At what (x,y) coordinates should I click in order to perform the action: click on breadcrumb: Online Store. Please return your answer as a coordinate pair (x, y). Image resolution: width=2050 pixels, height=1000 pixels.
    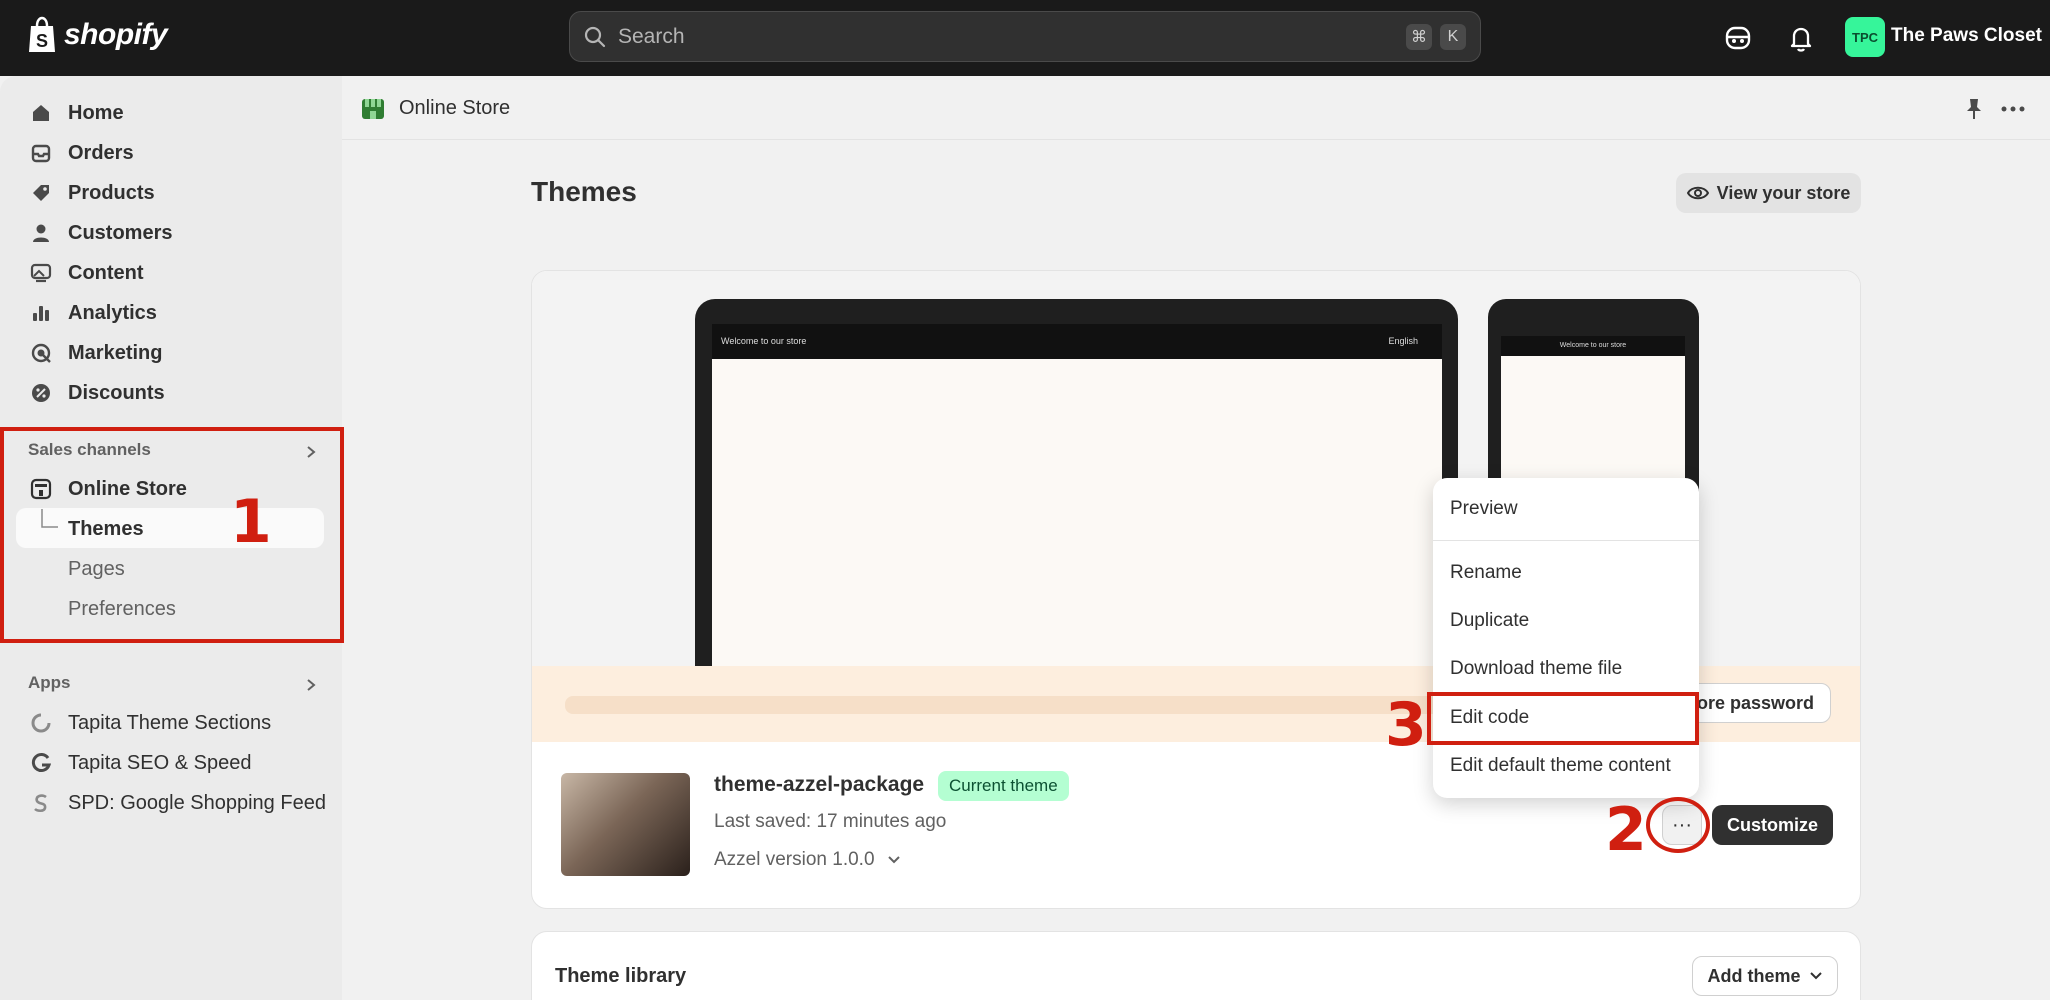
    Looking at the image, I should click on (454, 108).